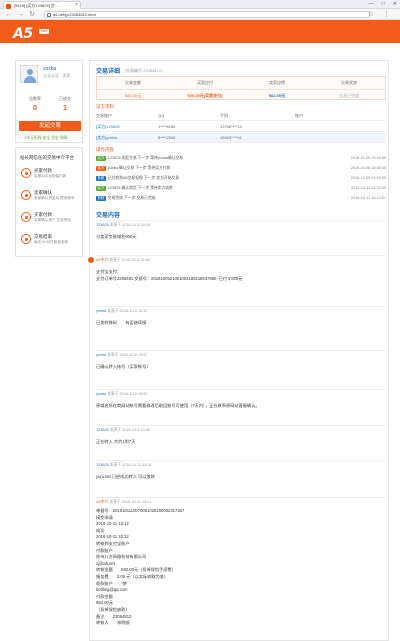 The width and height of the screenshot is (400, 641). I want to click on message-time: 发表于 2016-10-11 15:12, so click(130, 502).